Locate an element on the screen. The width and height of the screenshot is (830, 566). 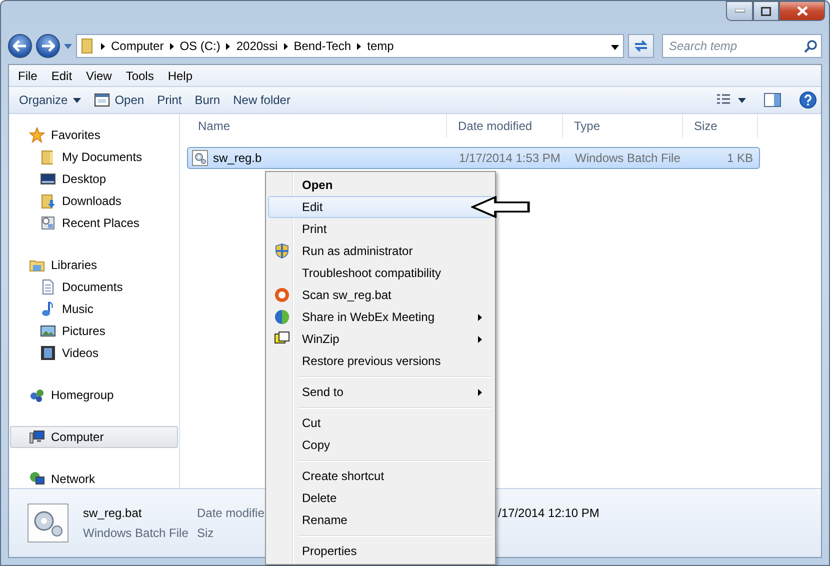
context-menu-item: WinZip is located at coordinates (380, 339).